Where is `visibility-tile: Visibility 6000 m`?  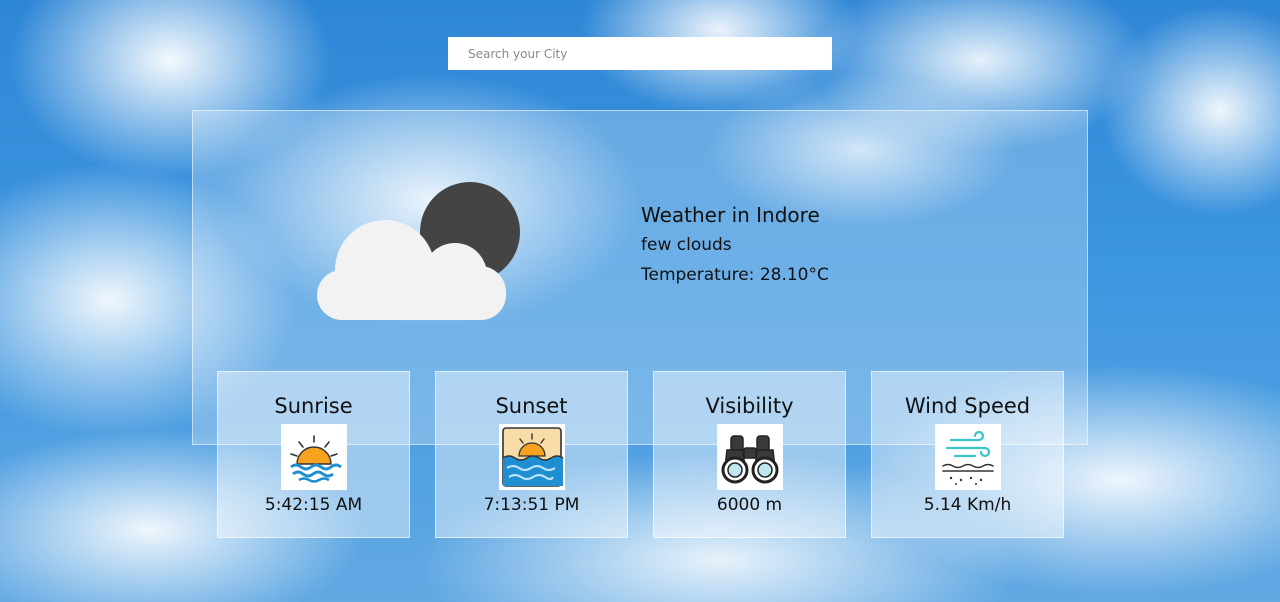
visibility-tile: Visibility 6000 m is located at coordinates (749, 454).